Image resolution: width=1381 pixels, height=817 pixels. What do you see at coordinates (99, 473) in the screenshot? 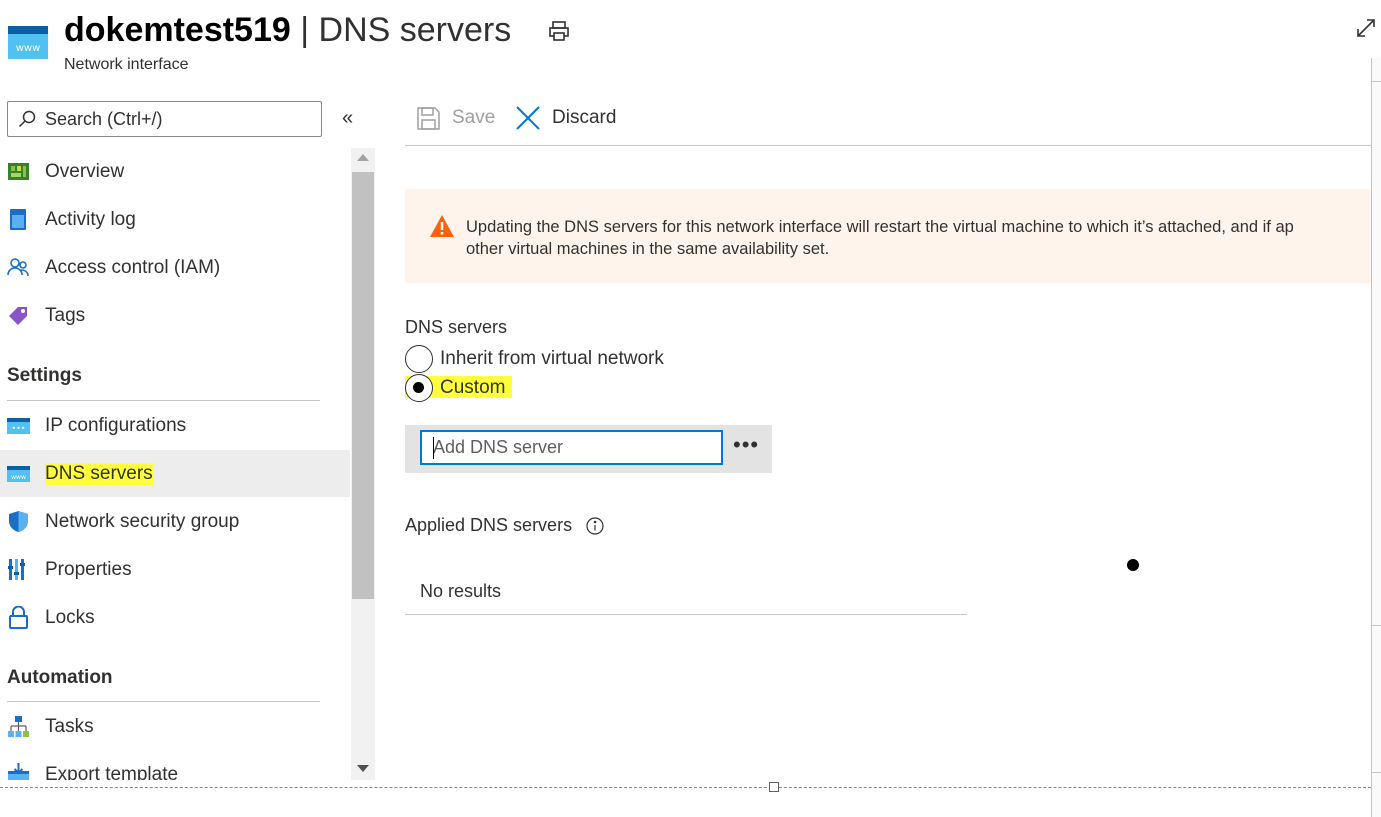
I see `sidebar-item-label: DNS servers` at bounding box center [99, 473].